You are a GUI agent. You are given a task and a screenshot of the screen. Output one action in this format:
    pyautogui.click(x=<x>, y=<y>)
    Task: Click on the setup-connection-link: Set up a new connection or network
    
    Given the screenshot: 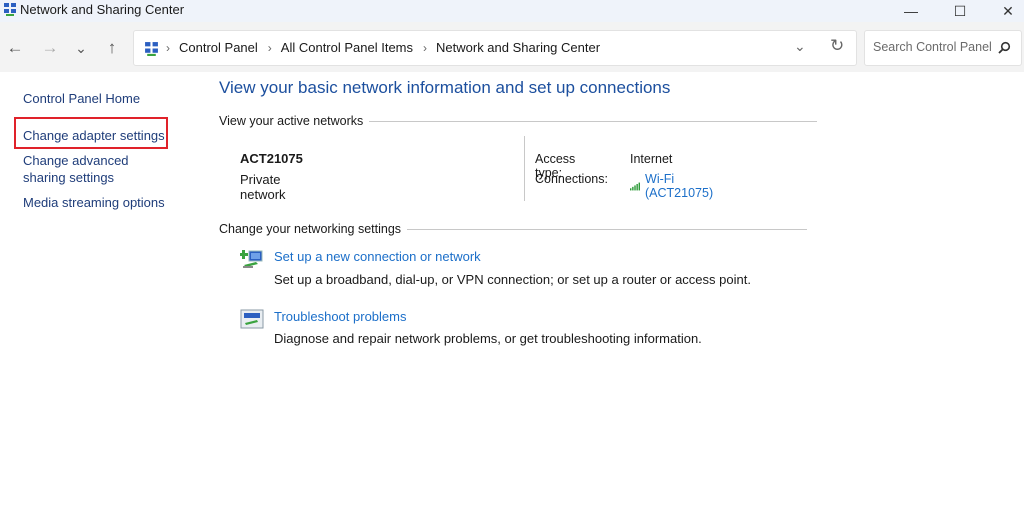 What is the action you would take?
    pyautogui.click(x=377, y=256)
    